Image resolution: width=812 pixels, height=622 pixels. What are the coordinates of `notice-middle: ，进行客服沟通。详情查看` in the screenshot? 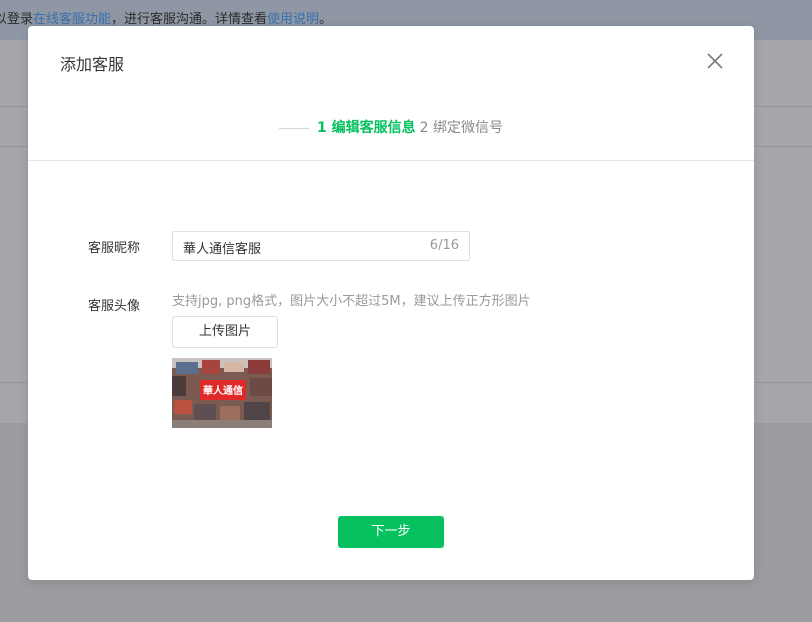 It's located at (189, 19).